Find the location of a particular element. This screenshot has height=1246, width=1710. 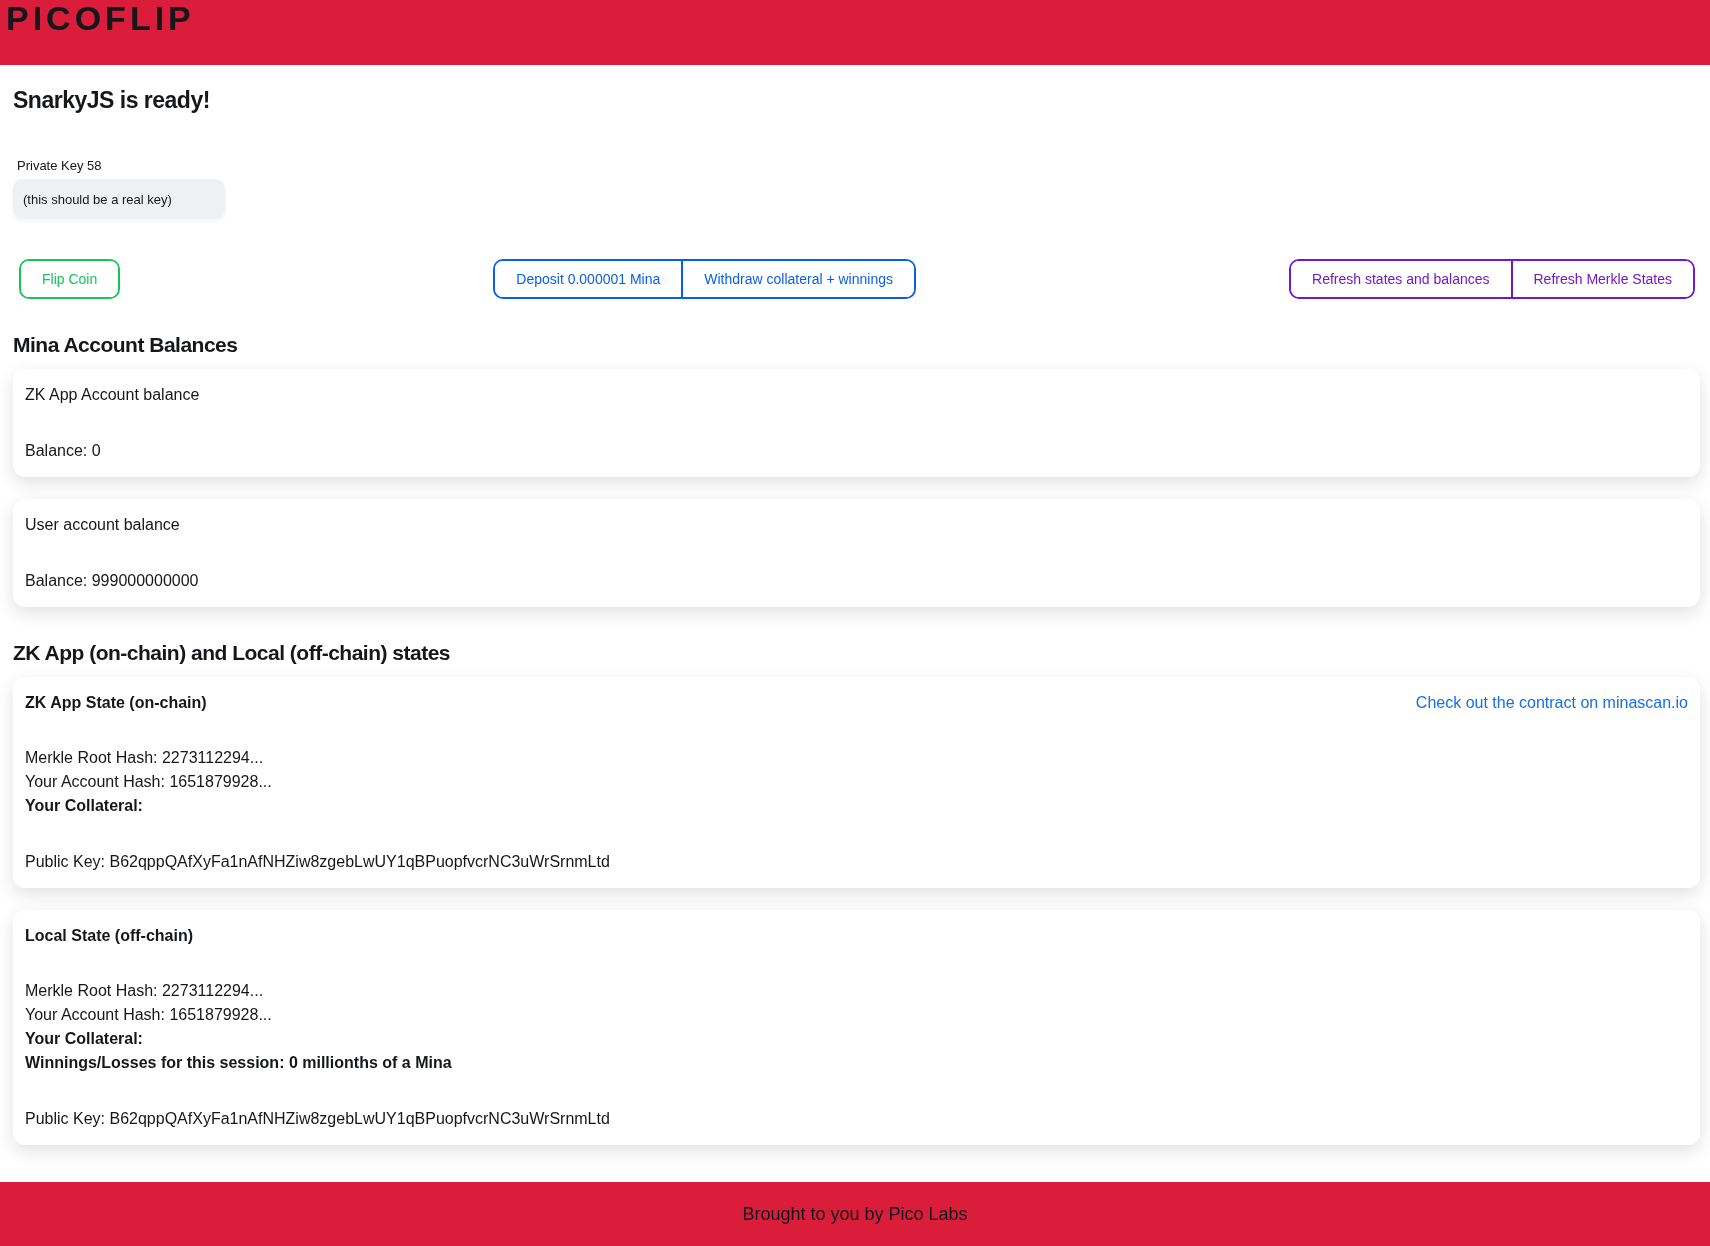

card-title: ZK App State (on-chain) is located at coordinates (116, 703).